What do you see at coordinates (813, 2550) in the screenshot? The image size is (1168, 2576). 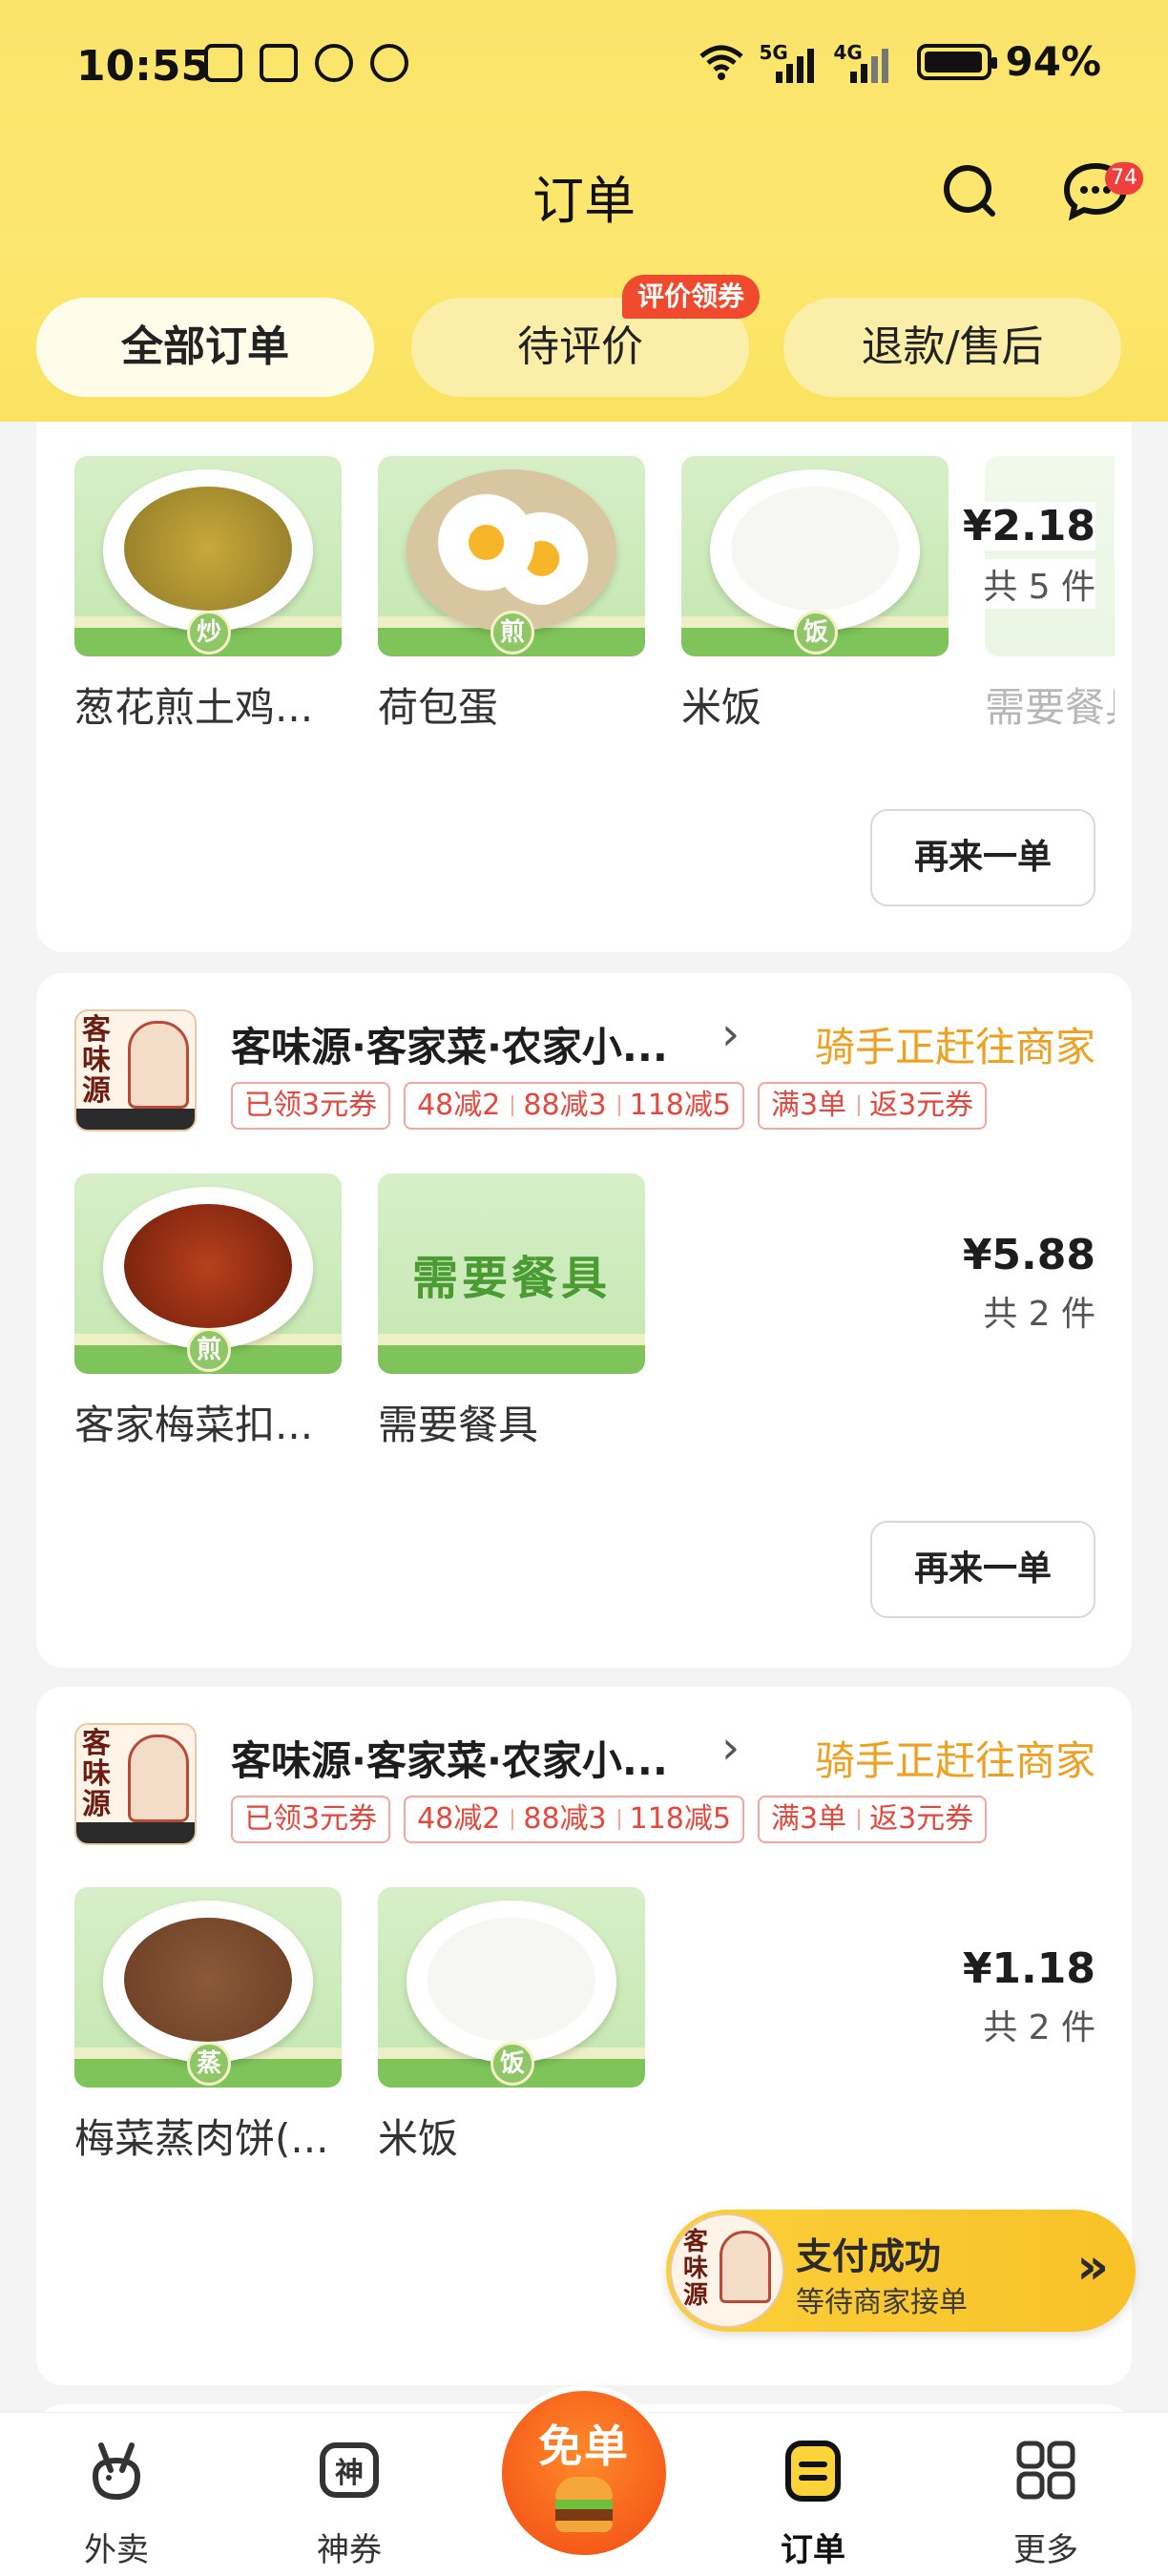 I see `nav-label: 订单` at bounding box center [813, 2550].